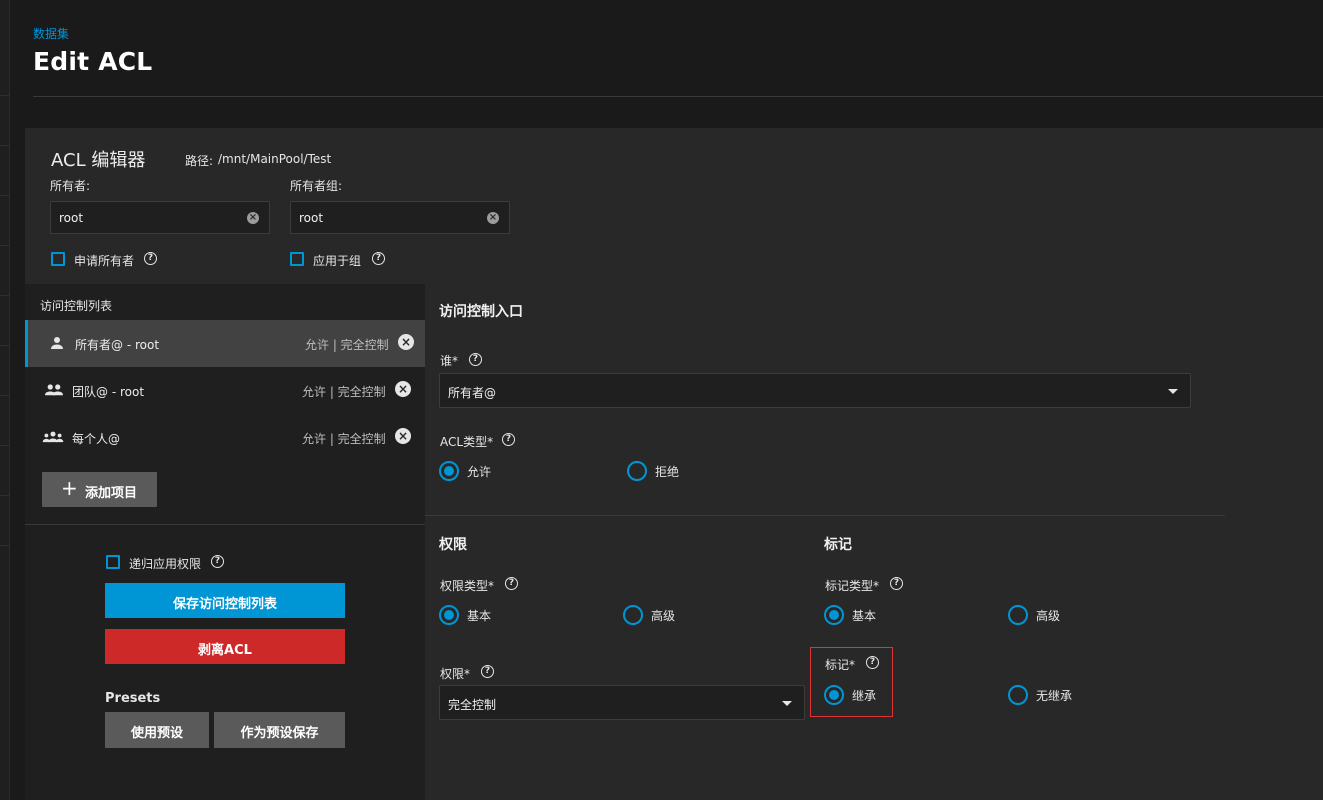 This screenshot has width=1323, height=800. Describe the element at coordinates (472, 705) in the screenshot. I see `perm-select-value: 完全控制` at that location.